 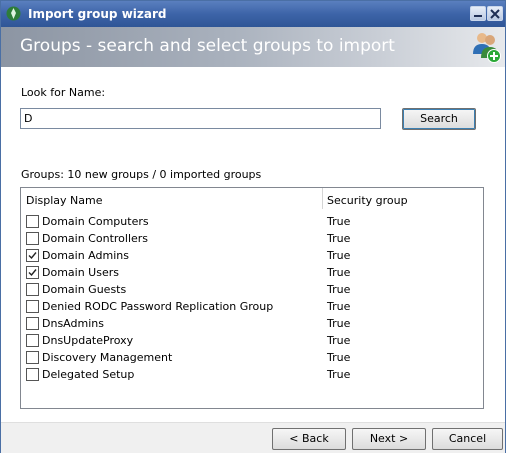 What do you see at coordinates (13, 13) in the screenshot?
I see `app-icon` at bounding box center [13, 13].